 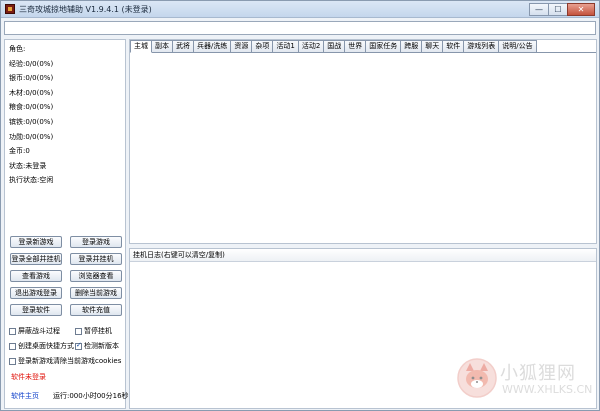 I want to click on login-game-button: 登录游戏, so click(x=96, y=242).